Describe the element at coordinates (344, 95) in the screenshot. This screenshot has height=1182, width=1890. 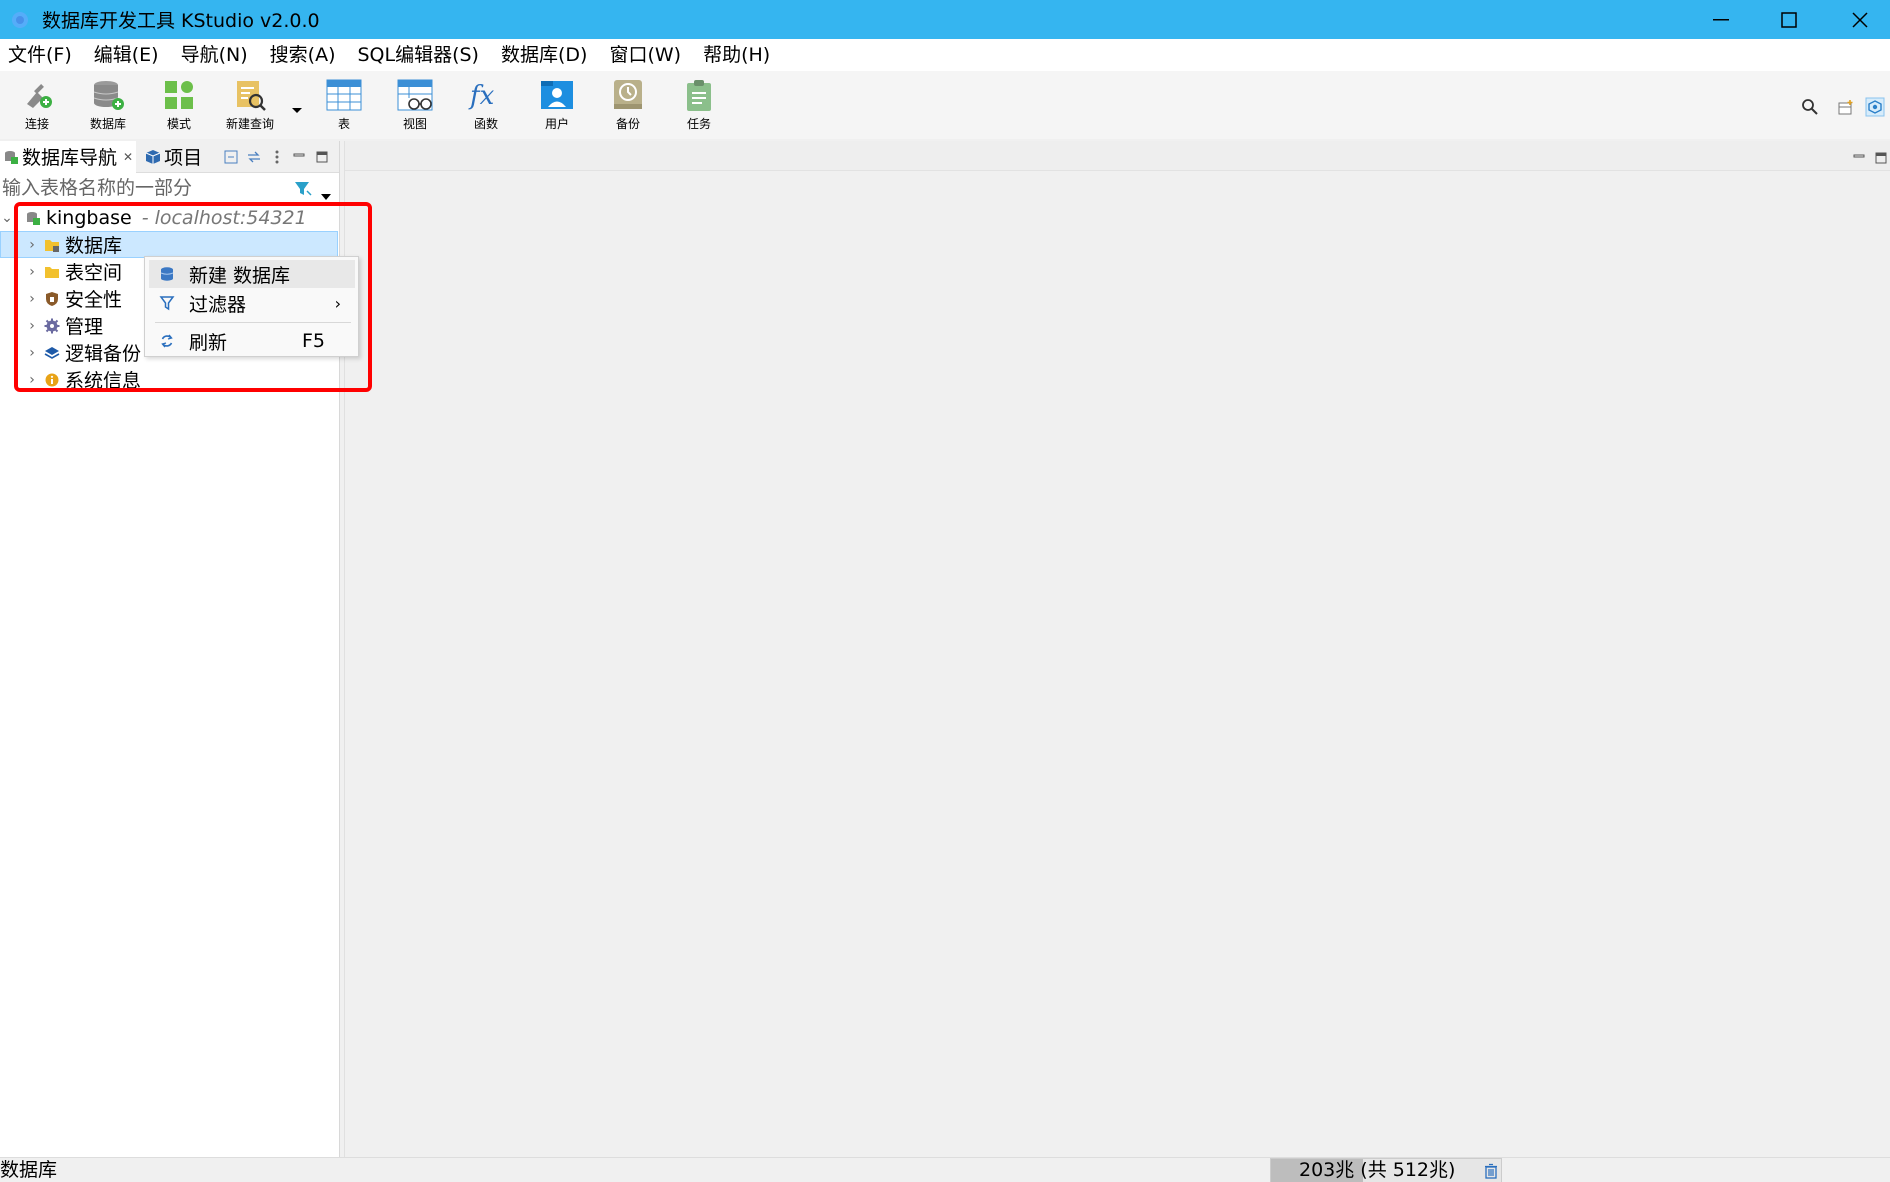
I see `table-icon` at that location.